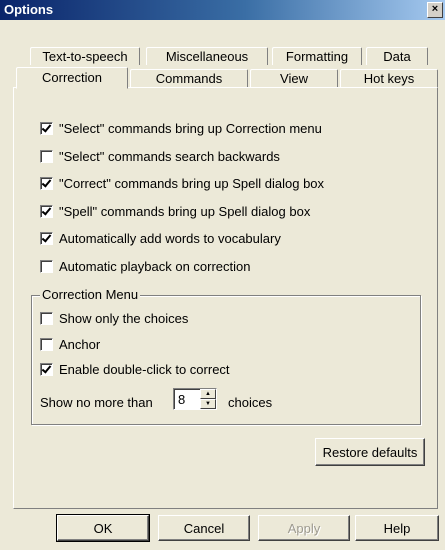 This screenshot has width=445, height=550. Describe the element at coordinates (397, 56) in the screenshot. I see `tab-data: Data` at that location.